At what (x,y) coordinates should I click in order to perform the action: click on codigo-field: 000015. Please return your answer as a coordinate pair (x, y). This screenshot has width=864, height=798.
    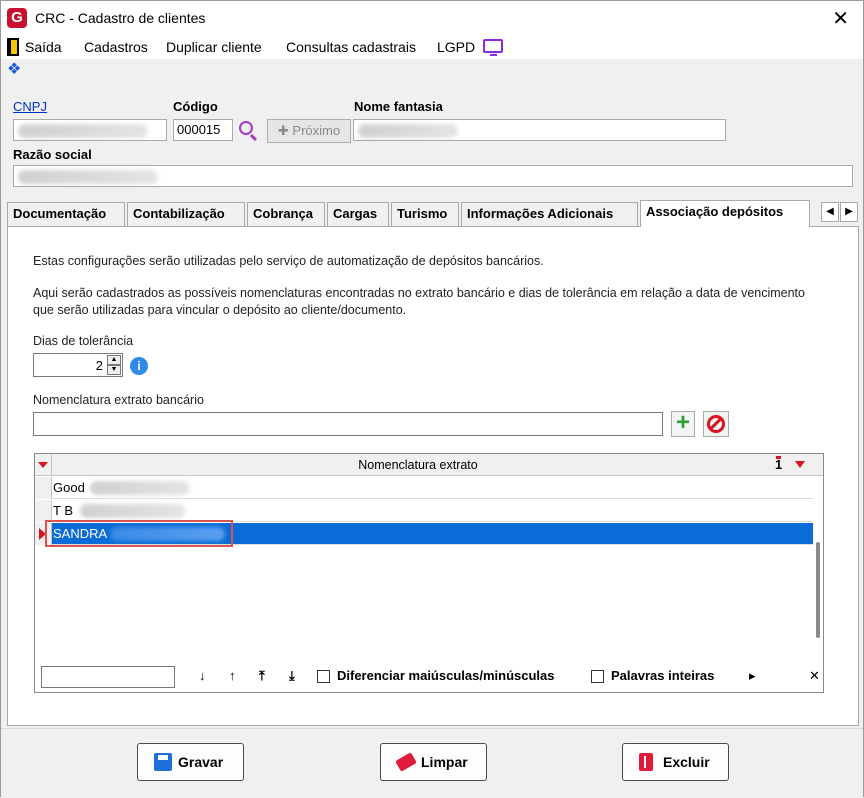
    Looking at the image, I should click on (203, 130).